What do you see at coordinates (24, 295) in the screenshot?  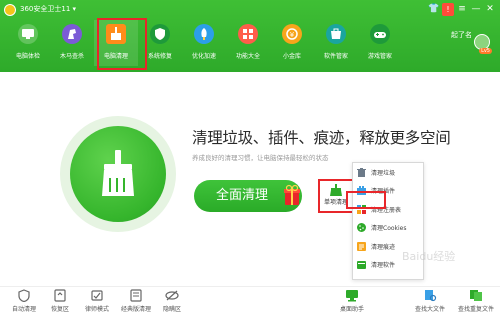 I see `auto-clean-icon` at bounding box center [24, 295].